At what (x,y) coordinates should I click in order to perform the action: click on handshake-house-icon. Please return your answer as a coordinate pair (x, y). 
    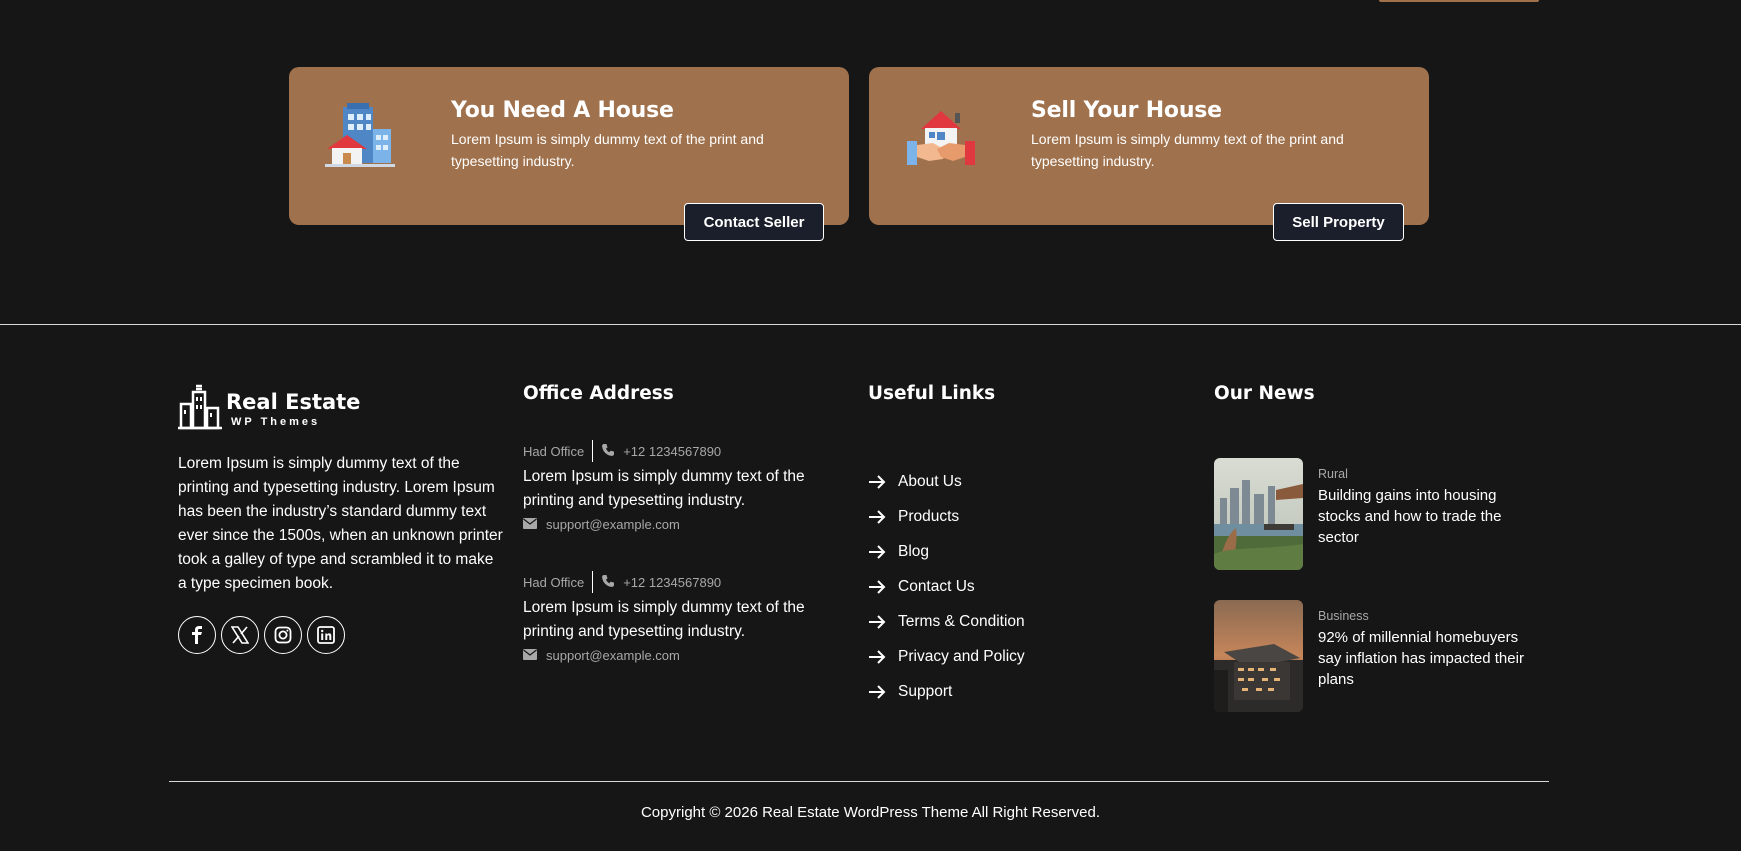
    Looking at the image, I should click on (941, 137).